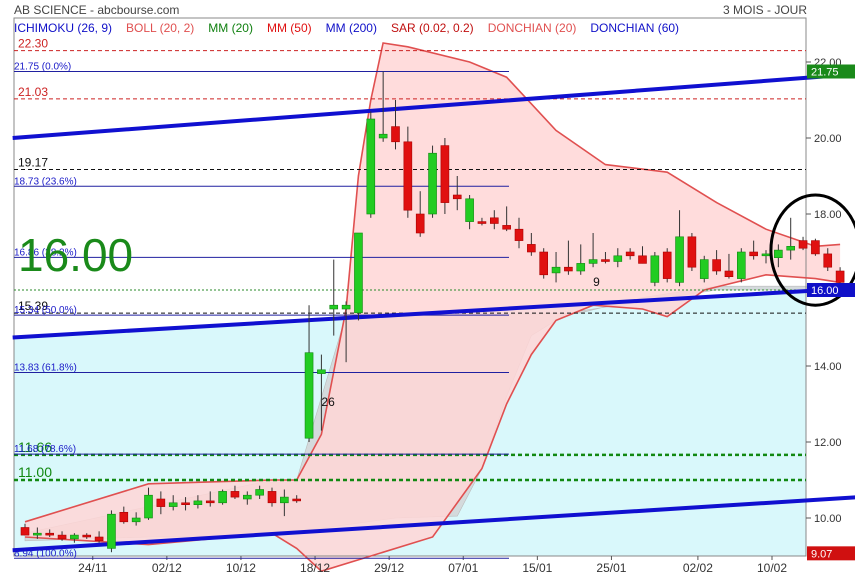 Image resolution: width=855 pixels, height=580 pixels. What do you see at coordinates (596, 282) in the screenshot?
I see `chart-annotation: 9` at bounding box center [596, 282].